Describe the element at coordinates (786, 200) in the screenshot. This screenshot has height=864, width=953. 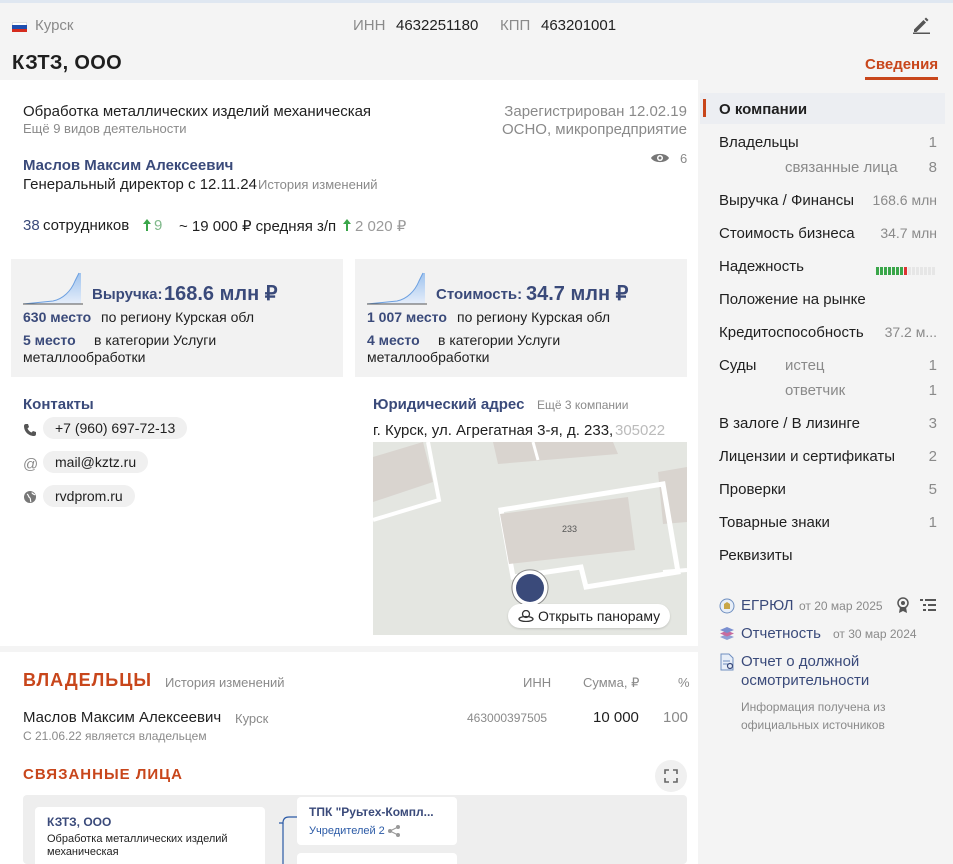
I see `sidebar-item-finance: Выручка / Финансы` at that location.